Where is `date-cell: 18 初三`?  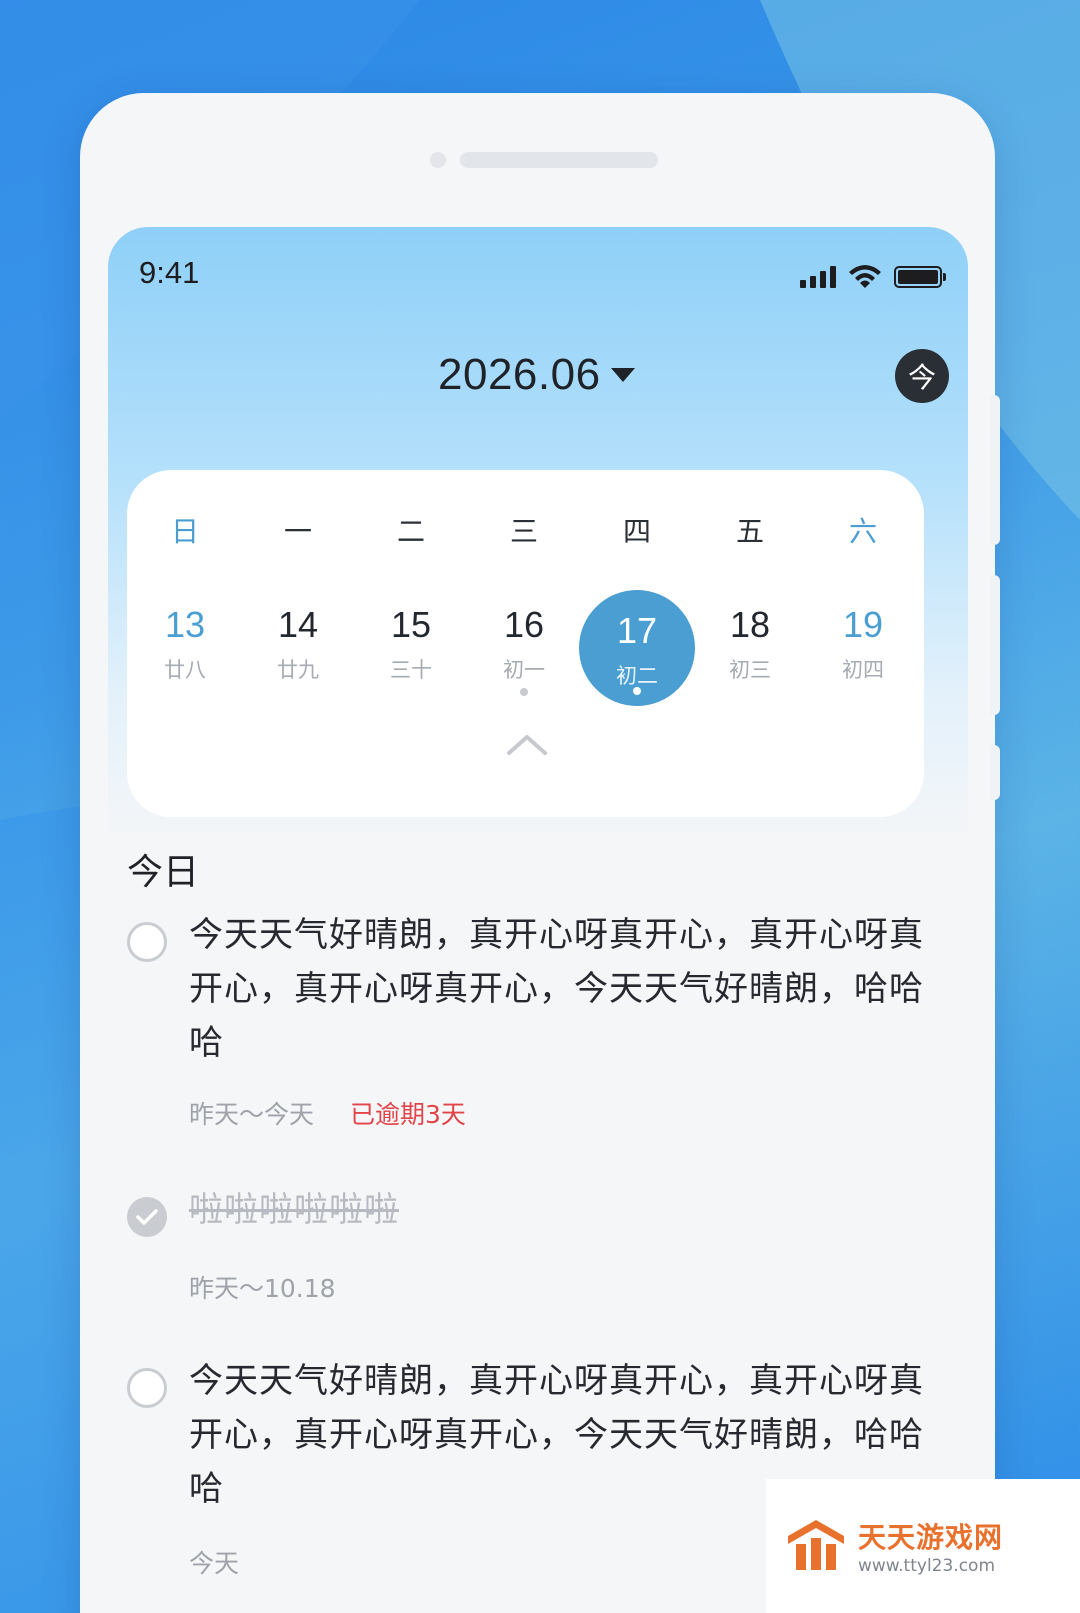
date-cell: 18 初三 is located at coordinates (750, 641).